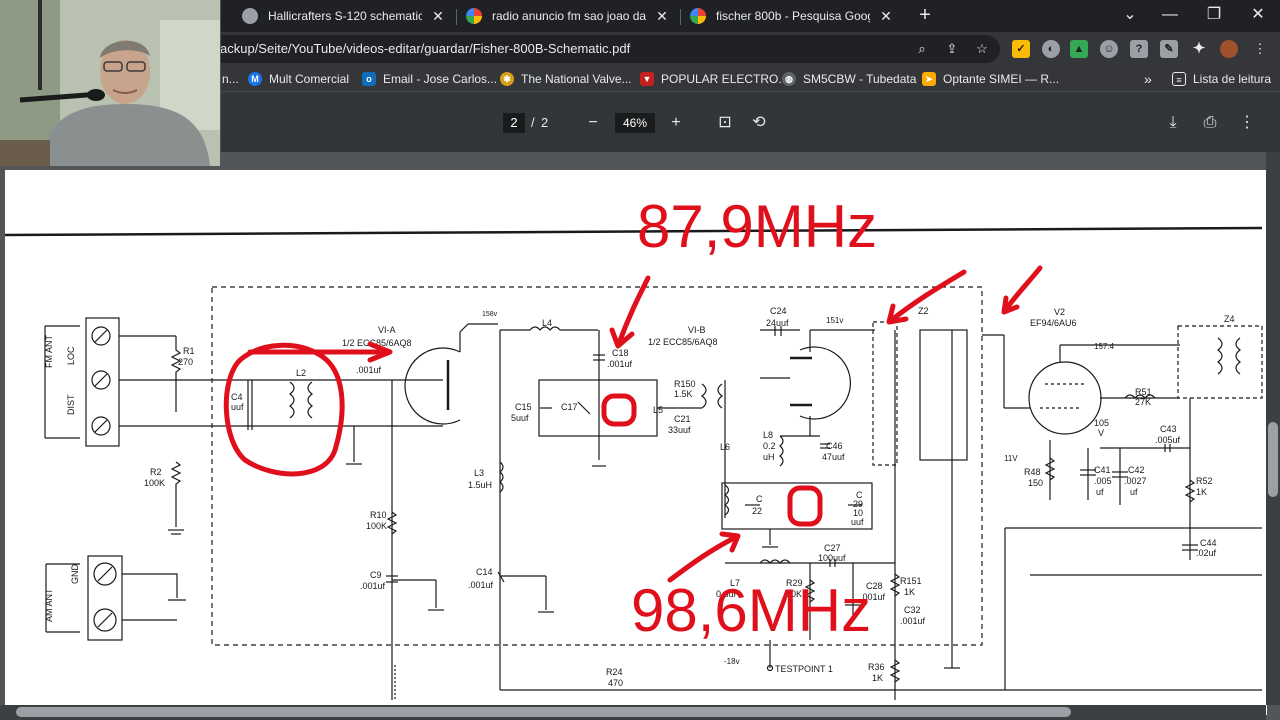 The height and width of the screenshot is (720, 1280). I want to click on close-window-button: ✕, so click(1258, 16).